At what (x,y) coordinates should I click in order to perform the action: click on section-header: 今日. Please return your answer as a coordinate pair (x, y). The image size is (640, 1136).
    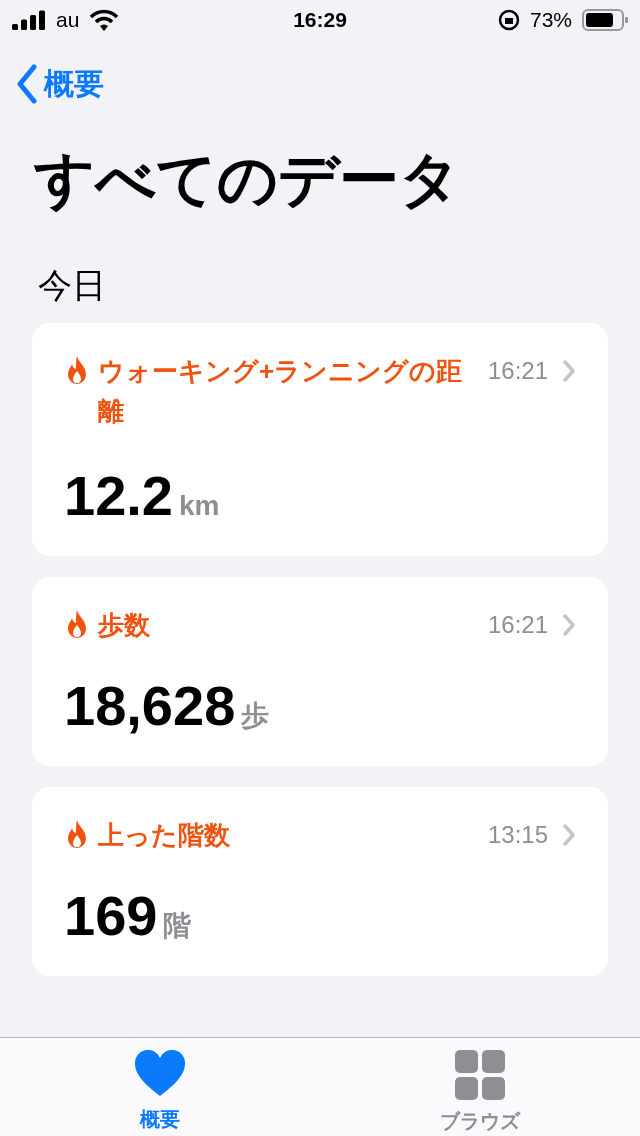
    Looking at the image, I should click on (72, 285).